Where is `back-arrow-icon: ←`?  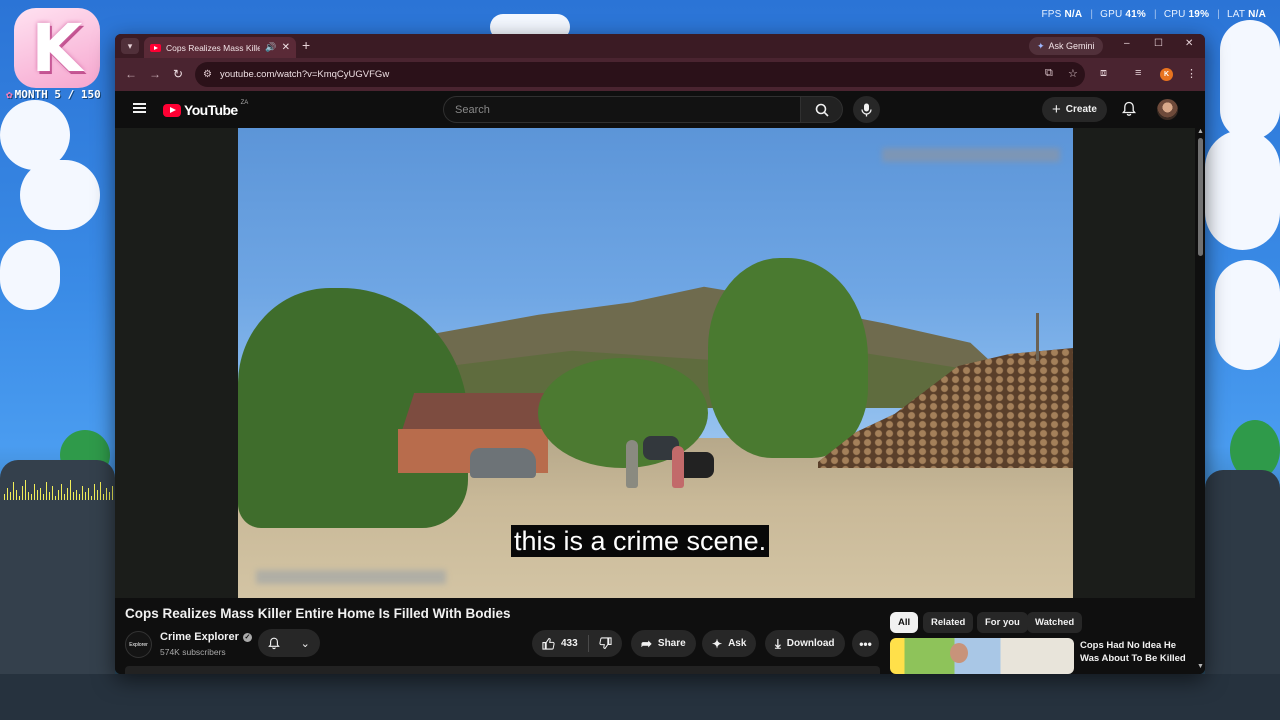
back-arrow-icon: ← is located at coordinates (131, 74).